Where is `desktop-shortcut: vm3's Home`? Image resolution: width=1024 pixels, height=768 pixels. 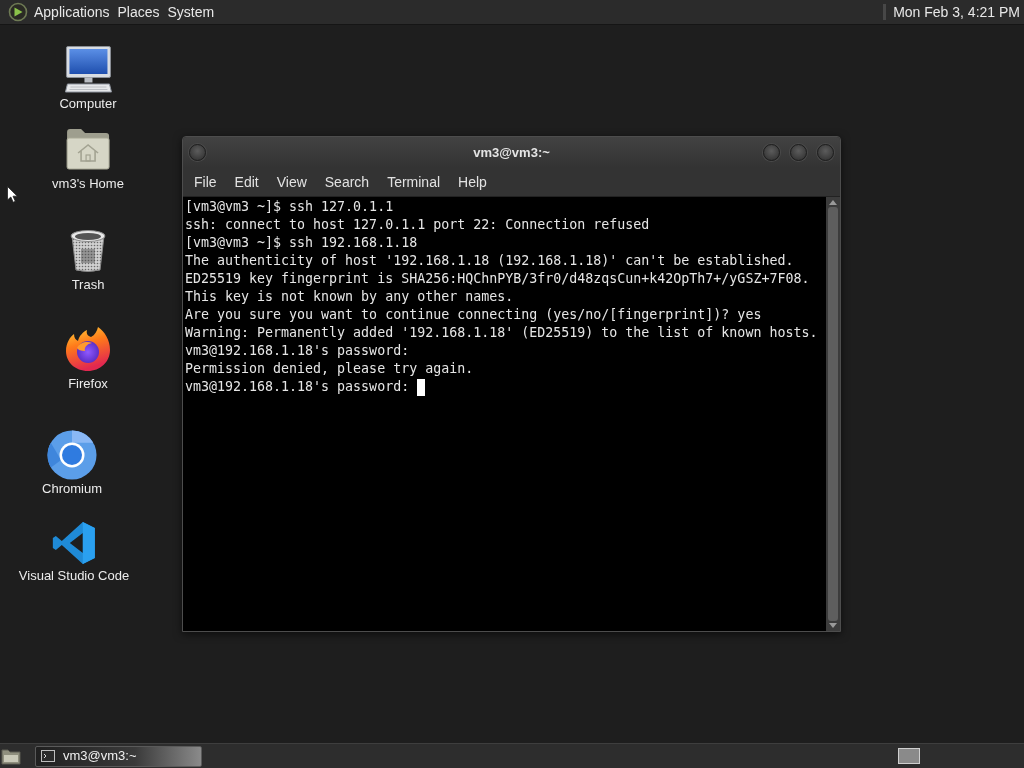 desktop-shortcut: vm3's Home is located at coordinates (88, 160).